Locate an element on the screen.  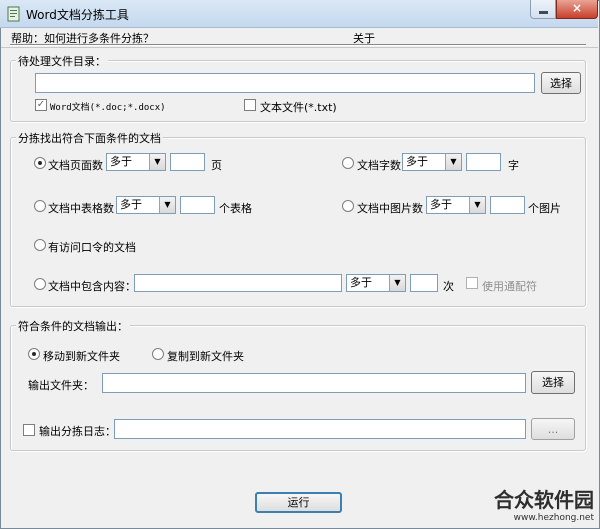
window-title: Word文档分拣工具 is located at coordinates (77, 15).